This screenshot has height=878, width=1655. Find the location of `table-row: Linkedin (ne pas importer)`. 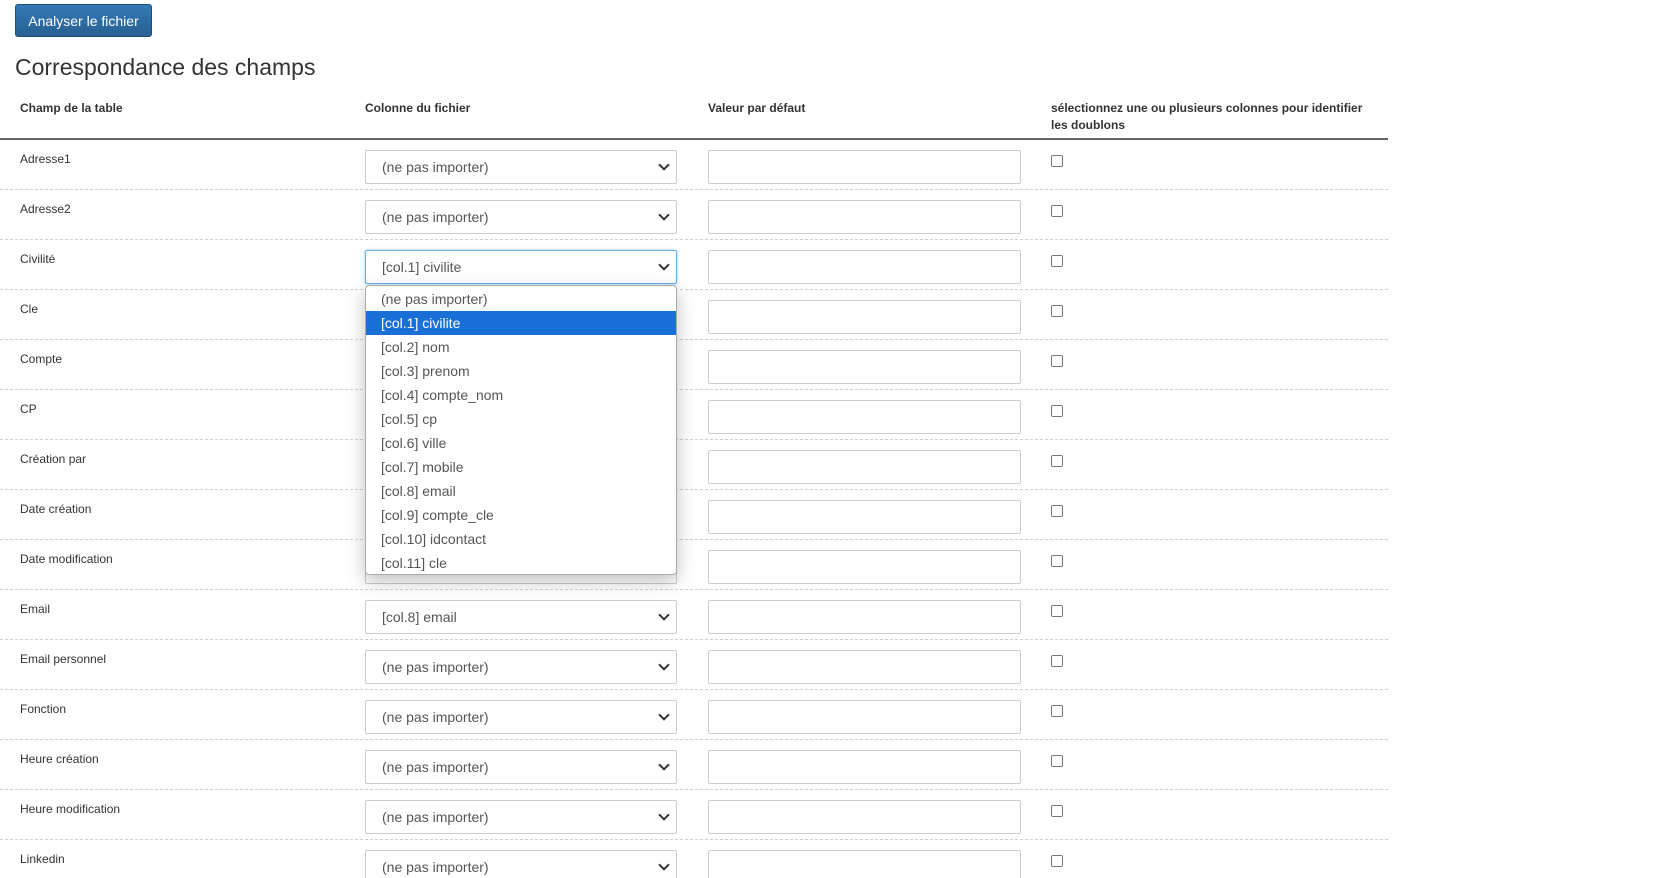

table-row: Linkedin (ne pas importer) is located at coordinates (694, 859).